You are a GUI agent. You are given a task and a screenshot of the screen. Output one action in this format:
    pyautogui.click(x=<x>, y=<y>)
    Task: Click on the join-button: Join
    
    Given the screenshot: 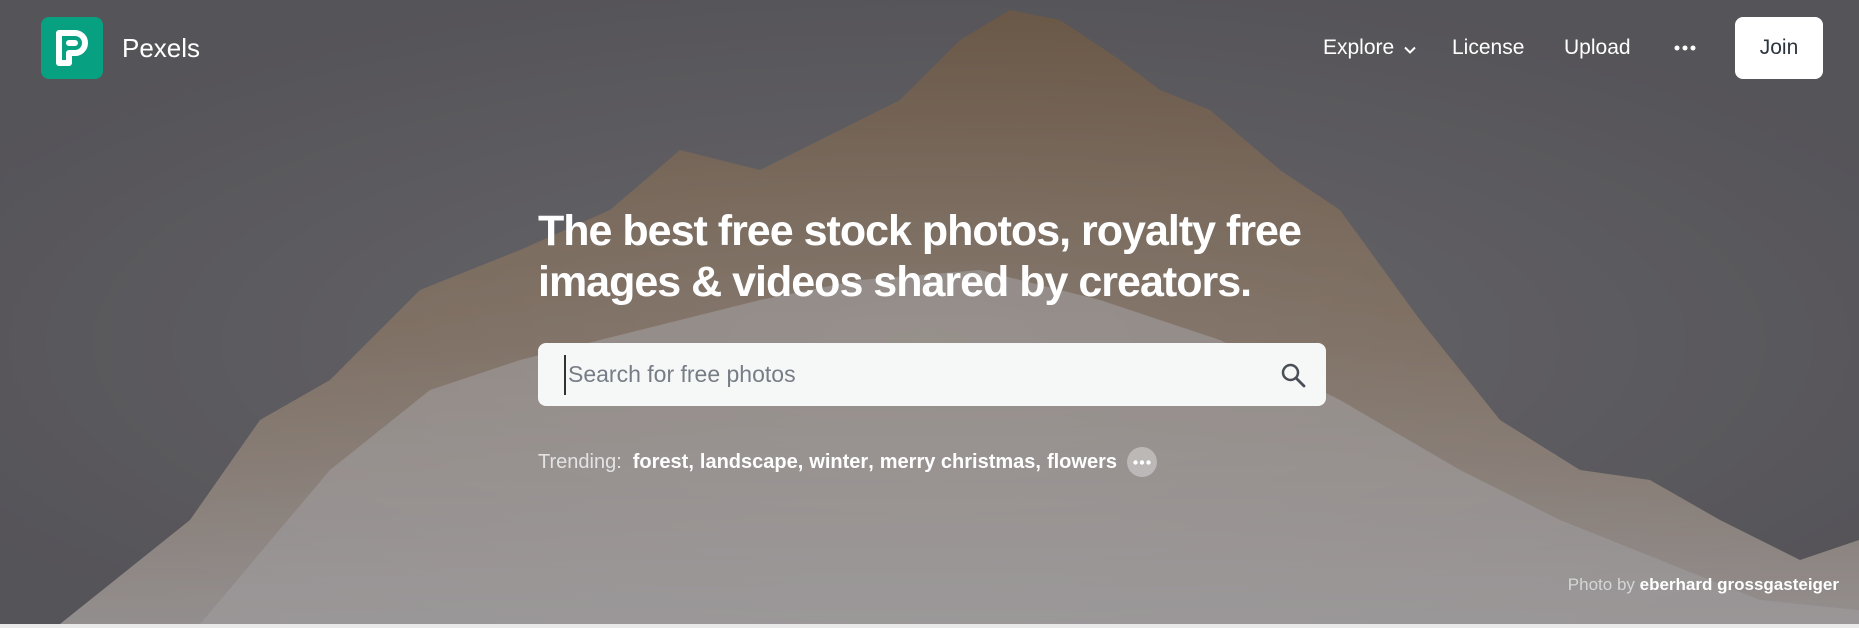 What is the action you would take?
    pyautogui.click(x=1779, y=48)
    